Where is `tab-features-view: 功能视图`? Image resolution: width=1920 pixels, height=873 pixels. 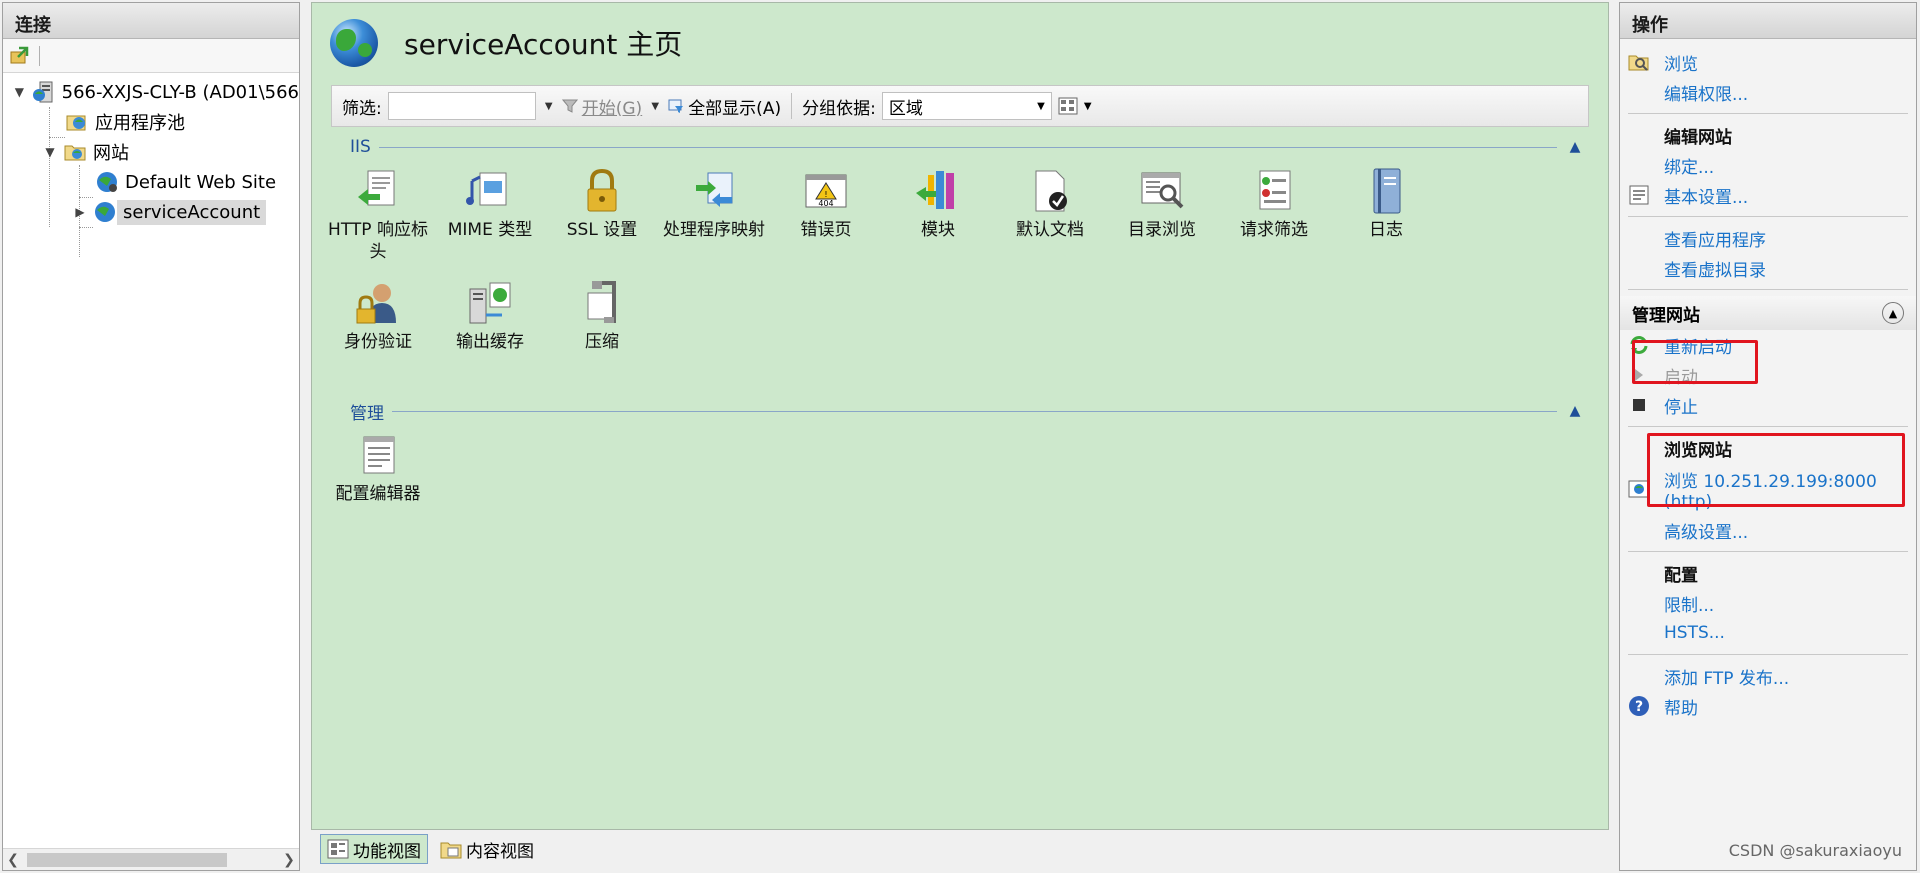 tab-features-view: 功能视图 is located at coordinates (374, 849).